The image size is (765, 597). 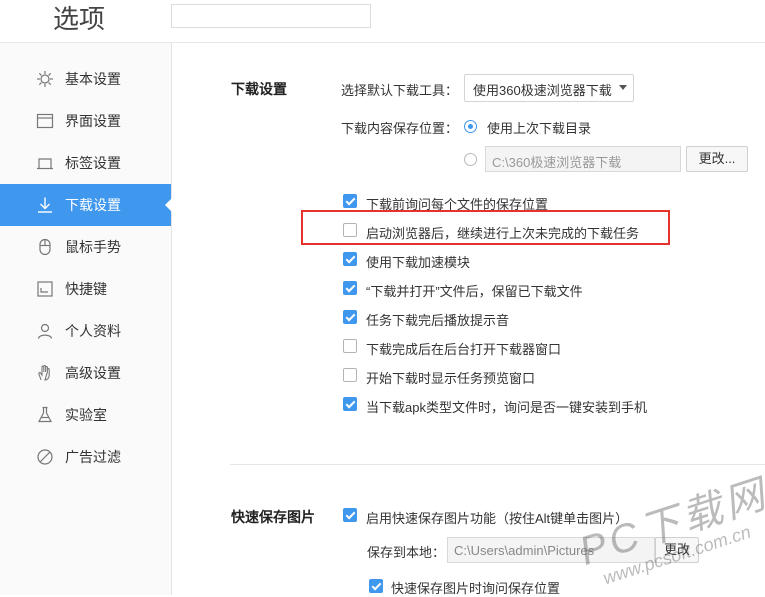 I want to click on section-divider, so click(x=497, y=464).